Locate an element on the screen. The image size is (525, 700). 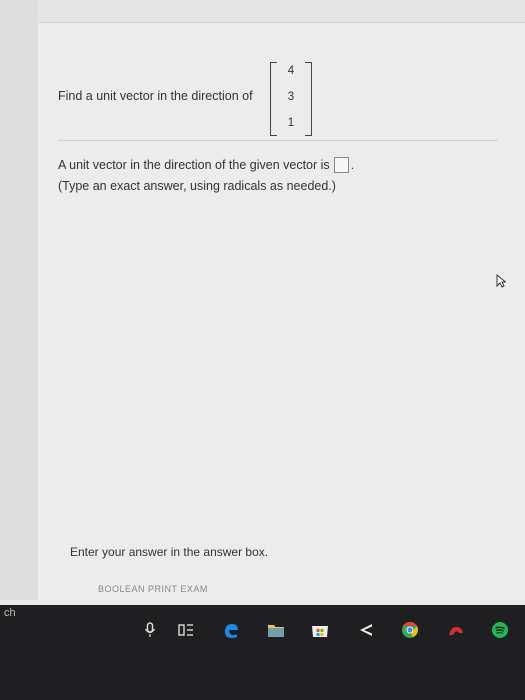
task-view-icon is located at coordinates (186, 630).